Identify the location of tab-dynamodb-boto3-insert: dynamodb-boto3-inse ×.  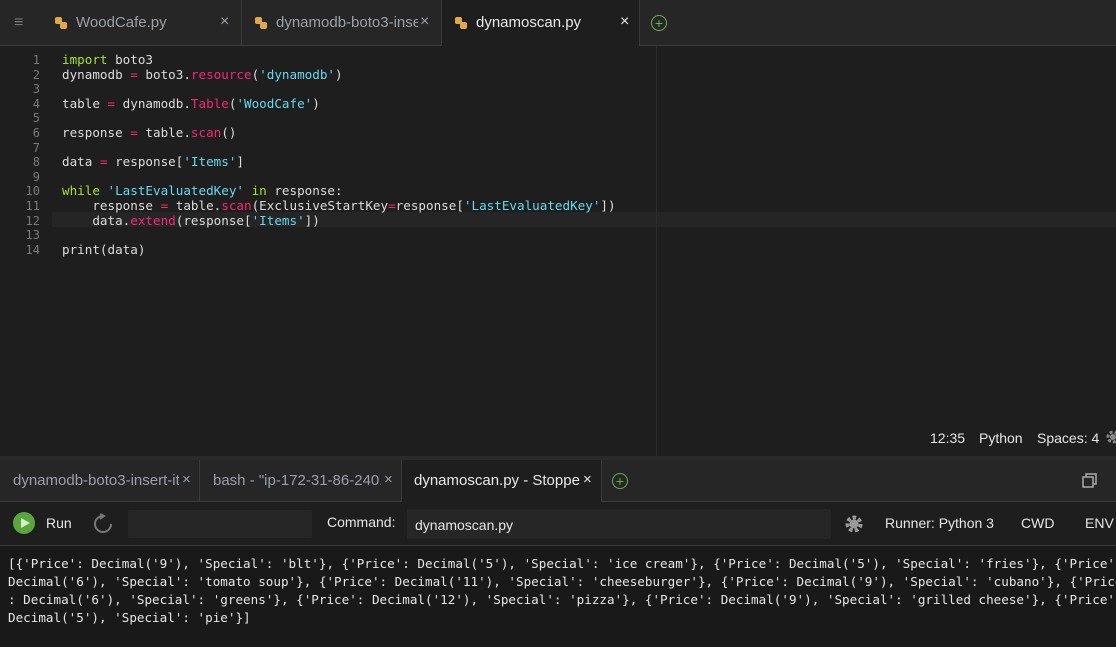
(342, 23).